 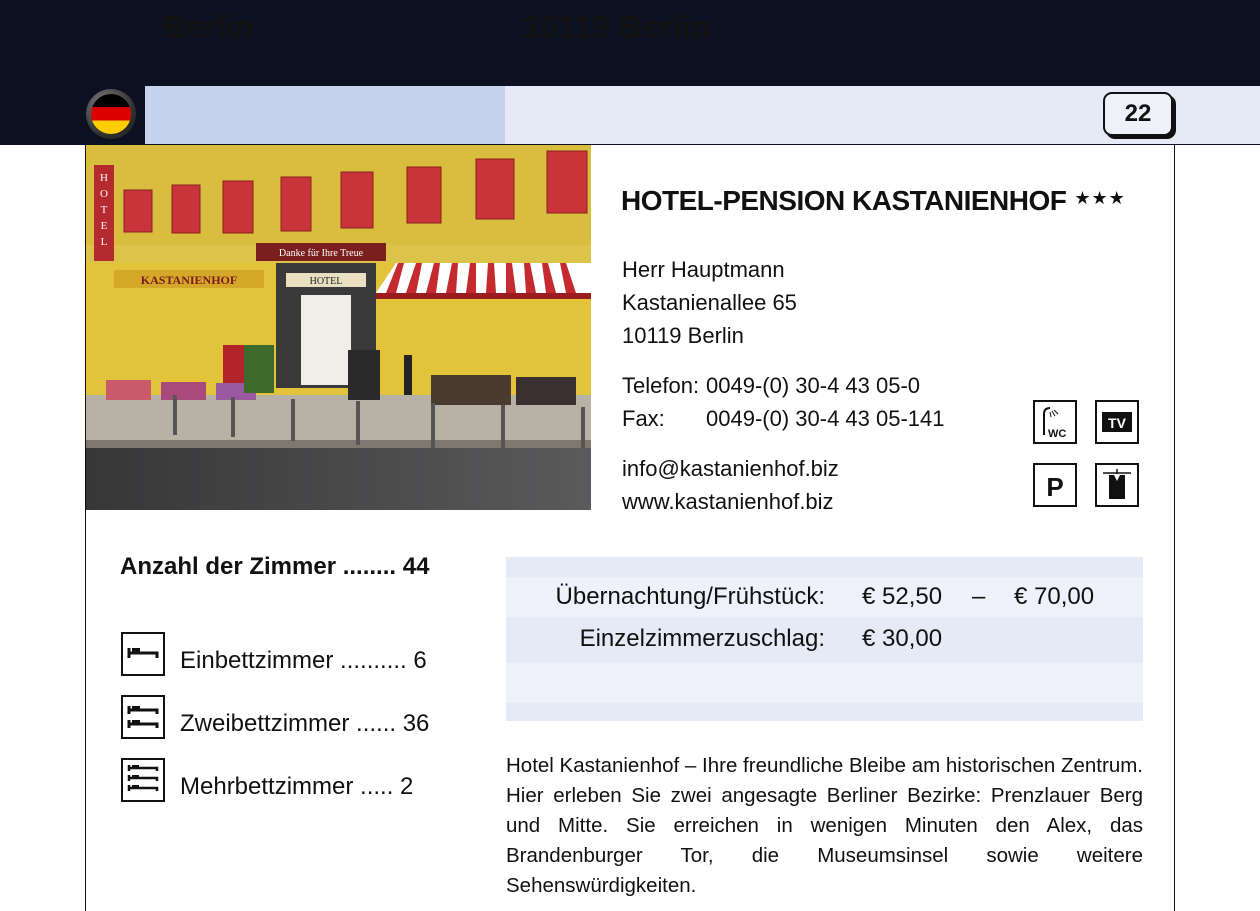 I want to click on price-band-bottom, so click(x=824, y=712).